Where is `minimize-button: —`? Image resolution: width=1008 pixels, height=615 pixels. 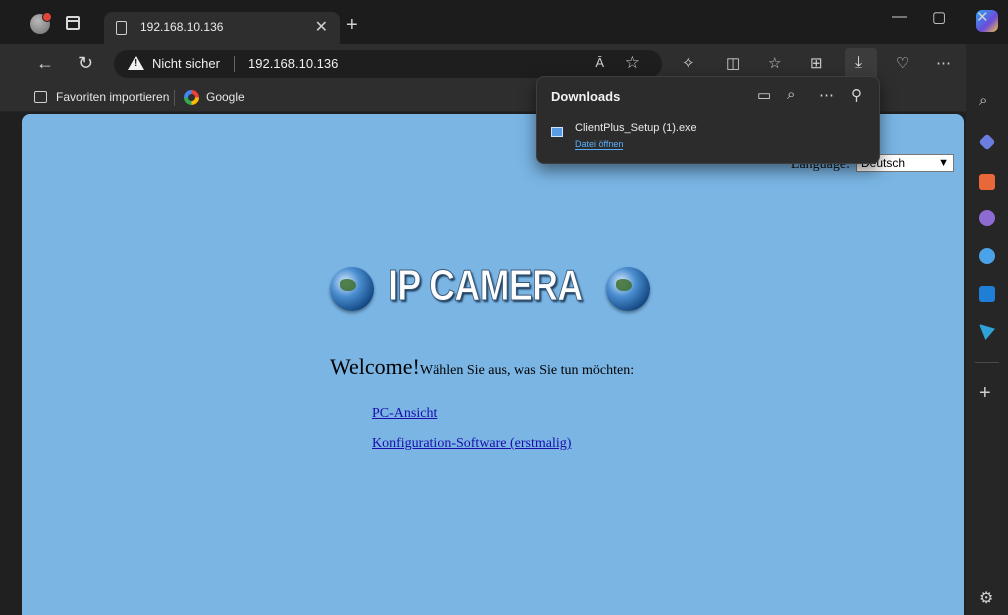 minimize-button: — is located at coordinates (899, 16).